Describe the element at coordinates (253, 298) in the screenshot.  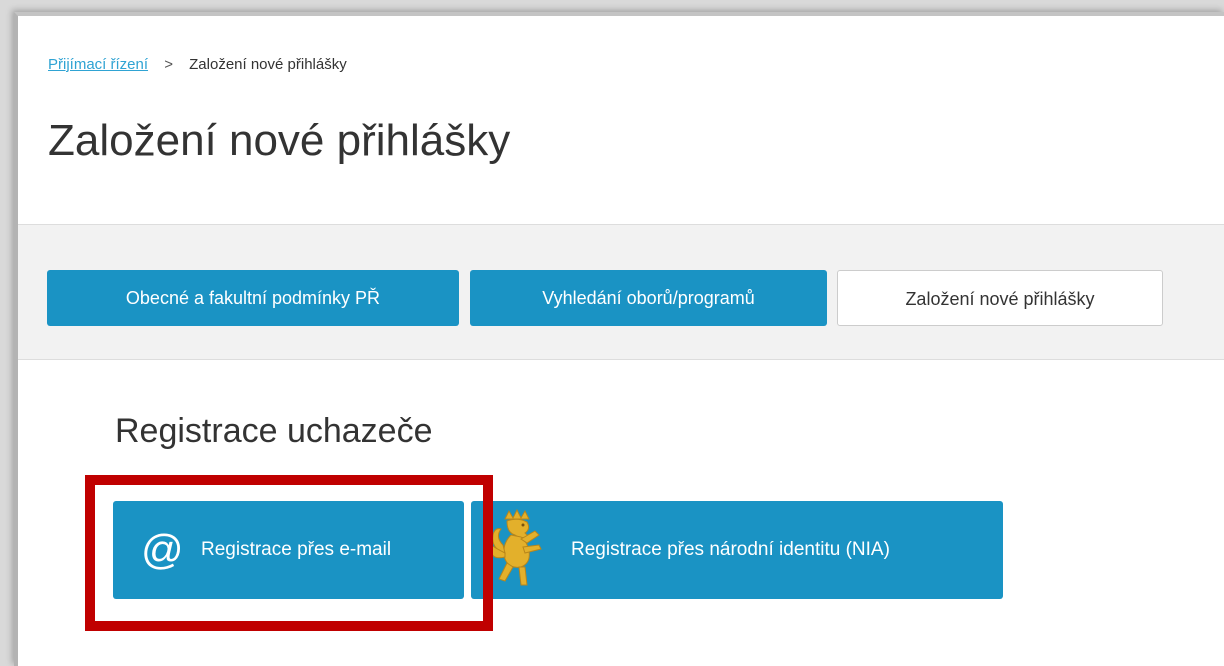
I see `conditions-button: Obecné a fakultní podmínky PŘ` at that location.